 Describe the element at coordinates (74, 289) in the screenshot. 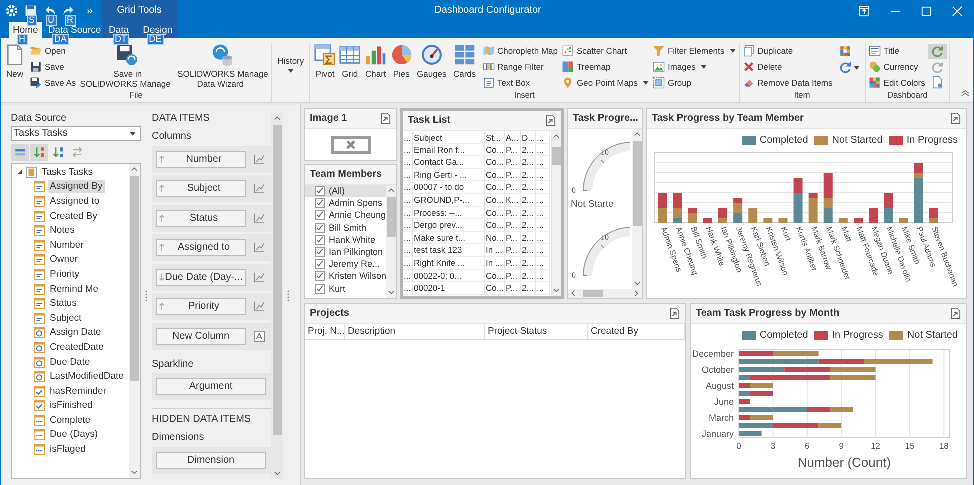

I see `tree-item: Remind Me` at that location.